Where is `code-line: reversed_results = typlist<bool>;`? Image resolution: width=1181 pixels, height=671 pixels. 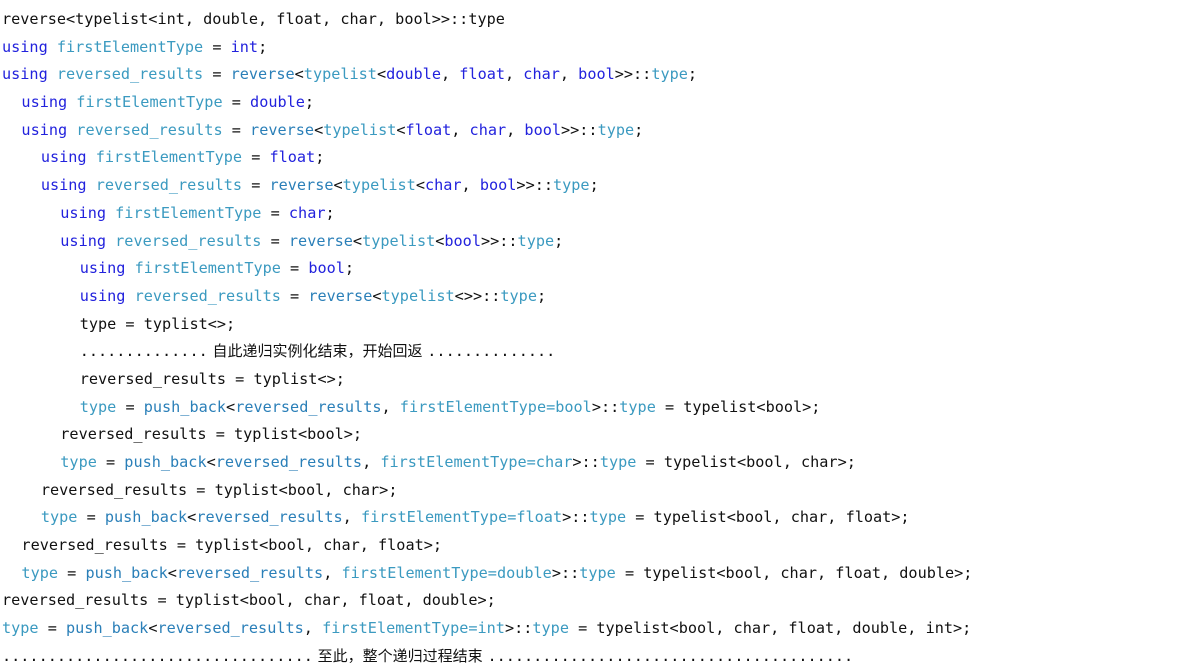
code-line: reversed_results = typlist<bool>; is located at coordinates (591, 435).